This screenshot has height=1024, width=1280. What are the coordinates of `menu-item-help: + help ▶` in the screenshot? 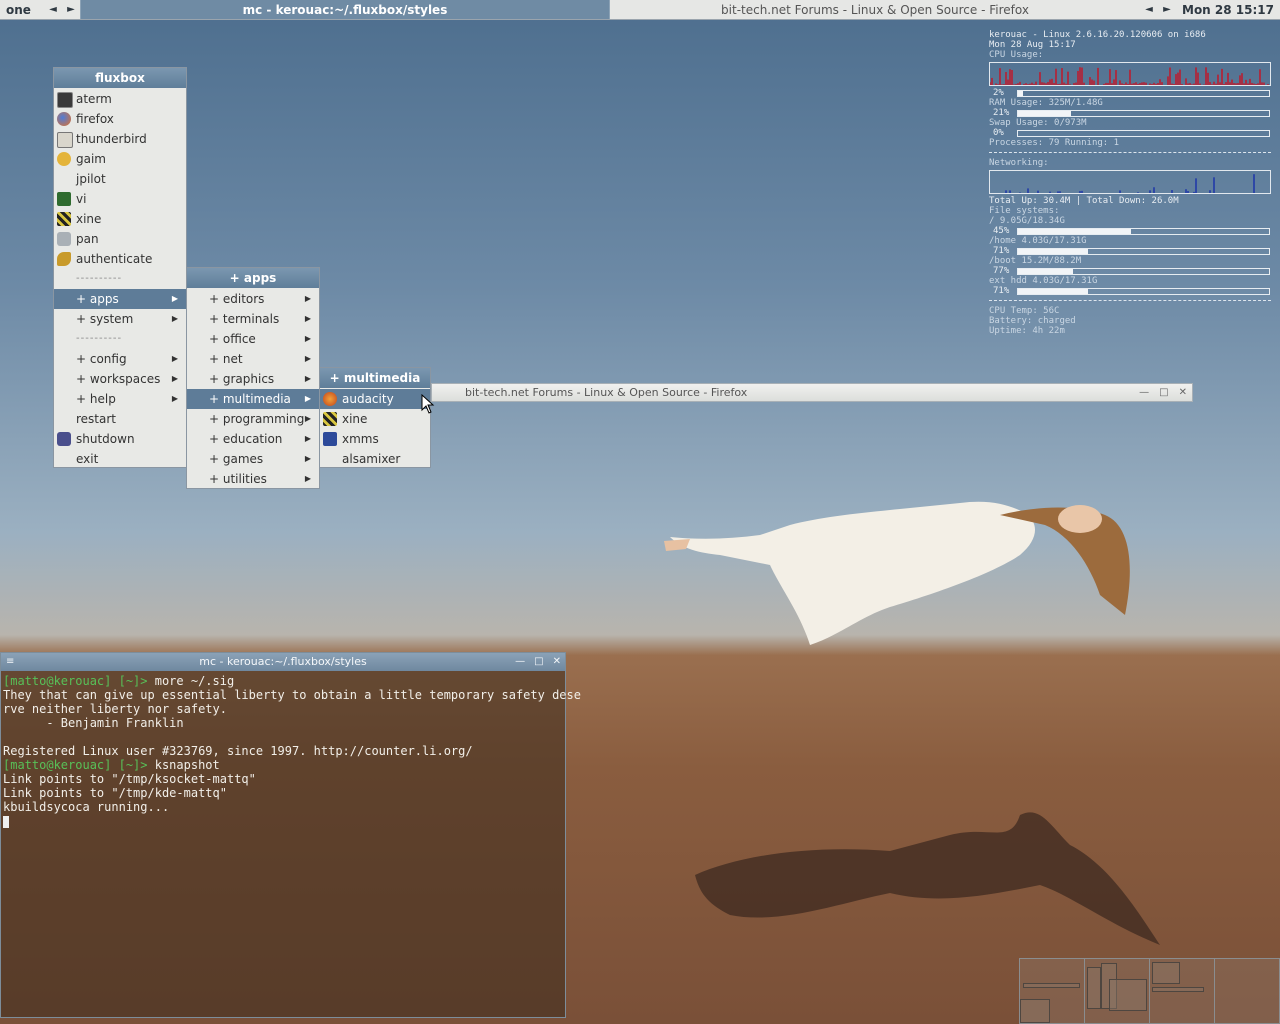 It's located at (120, 399).